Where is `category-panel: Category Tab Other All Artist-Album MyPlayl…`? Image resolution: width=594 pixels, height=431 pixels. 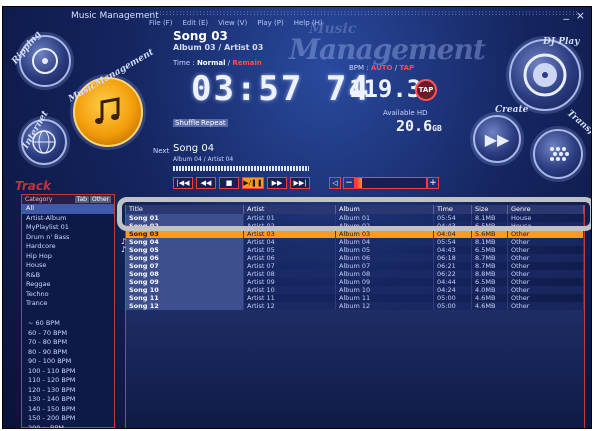 category-panel: Category Tab Other All Artist-Album MyPlayl… is located at coordinates (68, 311).